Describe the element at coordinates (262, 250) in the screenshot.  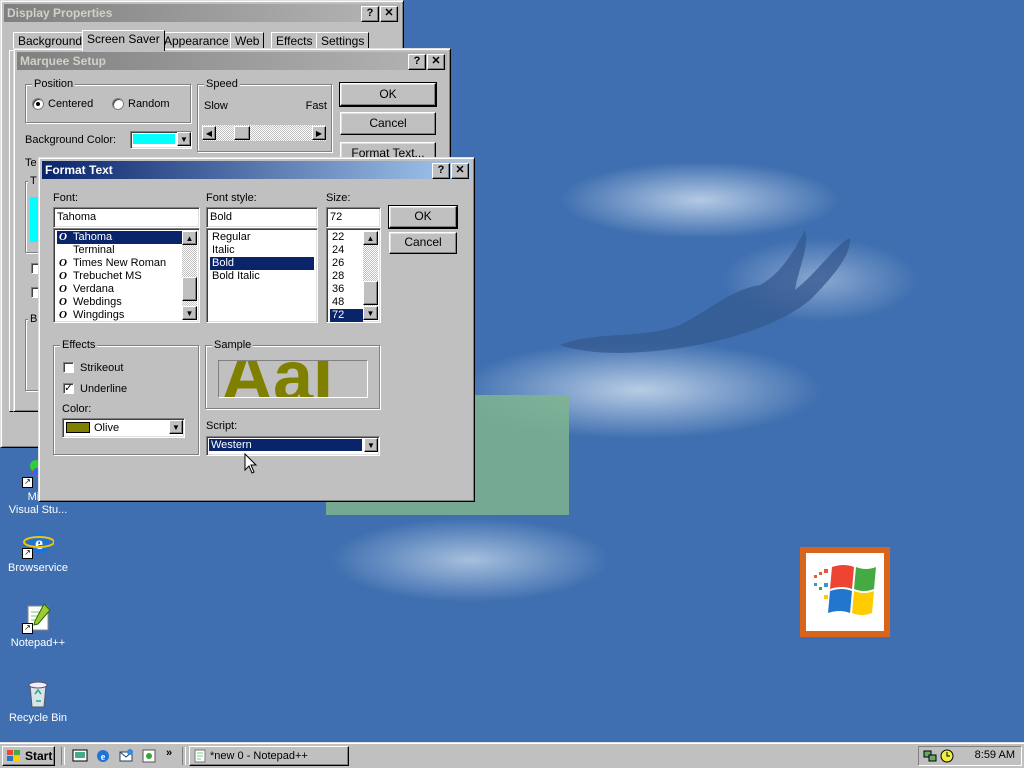
I see `font-style-item: Italic` at that location.